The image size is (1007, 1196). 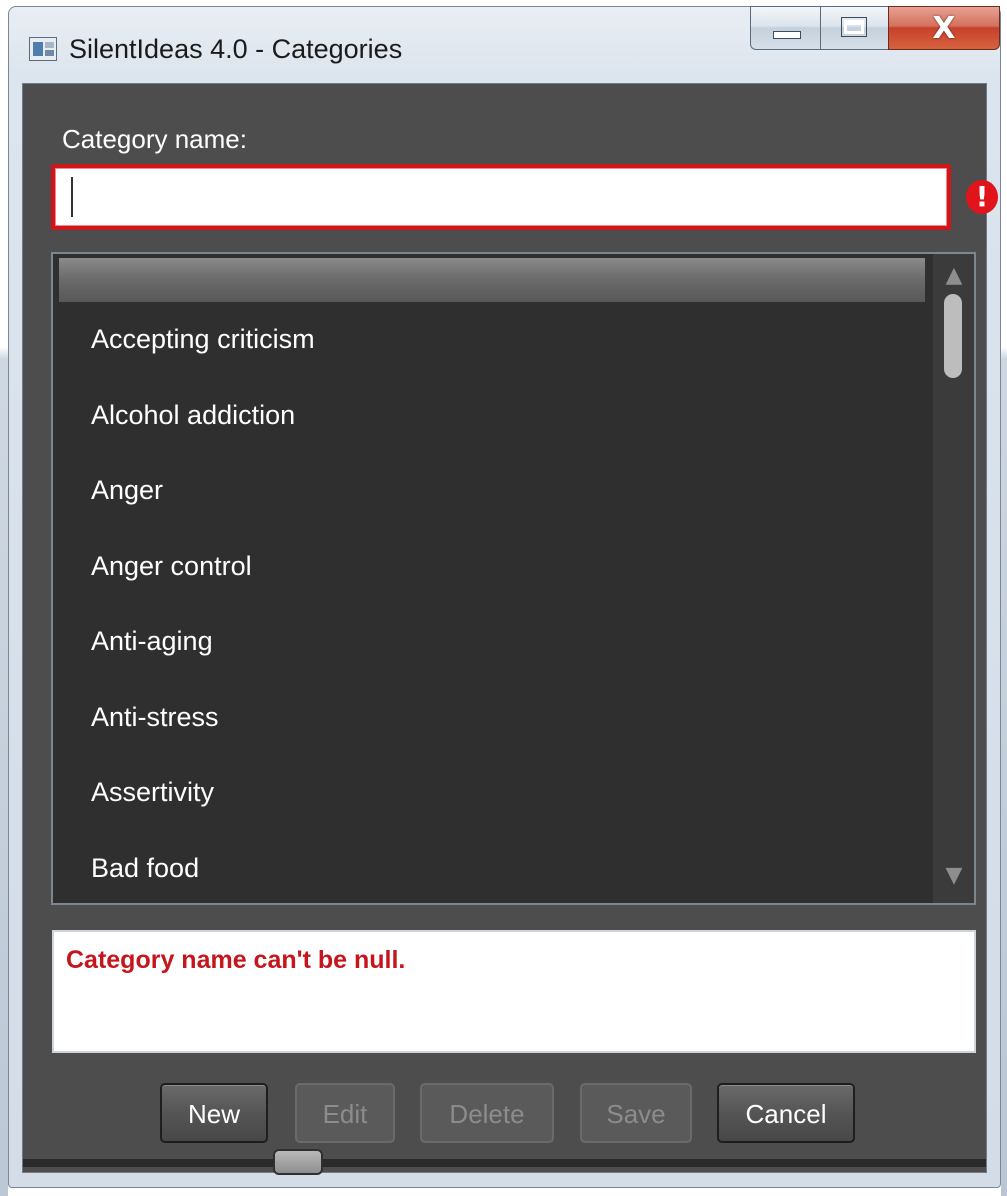 What do you see at coordinates (785, 28) in the screenshot?
I see `minimize-button` at bounding box center [785, 28].